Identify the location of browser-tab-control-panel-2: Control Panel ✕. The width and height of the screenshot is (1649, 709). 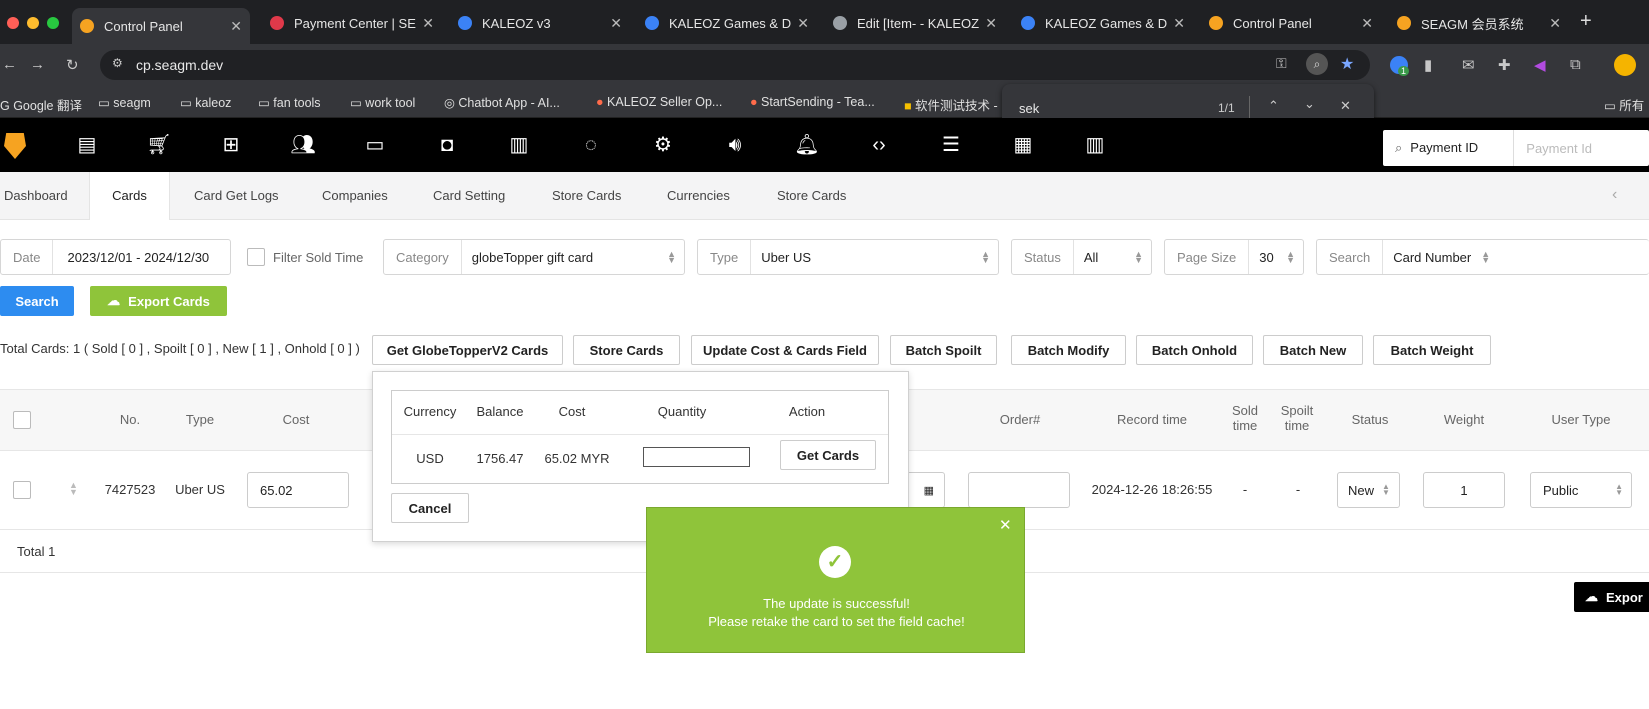
(1291, 23).